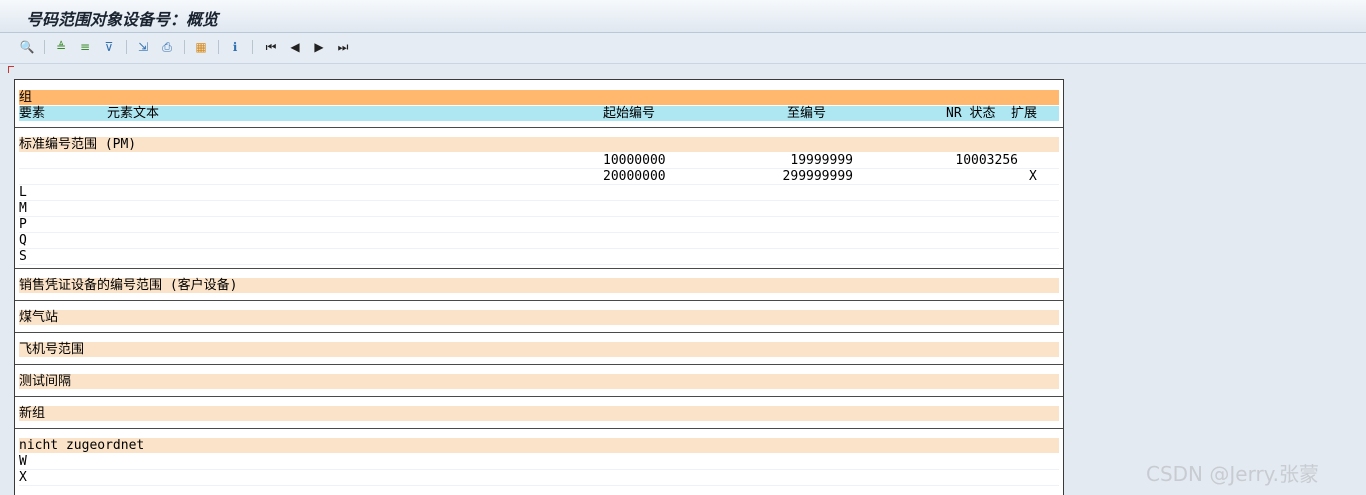 The width and height of the screenshot is (1366, 495). I want to click on table-row: L, so click(539, 192).